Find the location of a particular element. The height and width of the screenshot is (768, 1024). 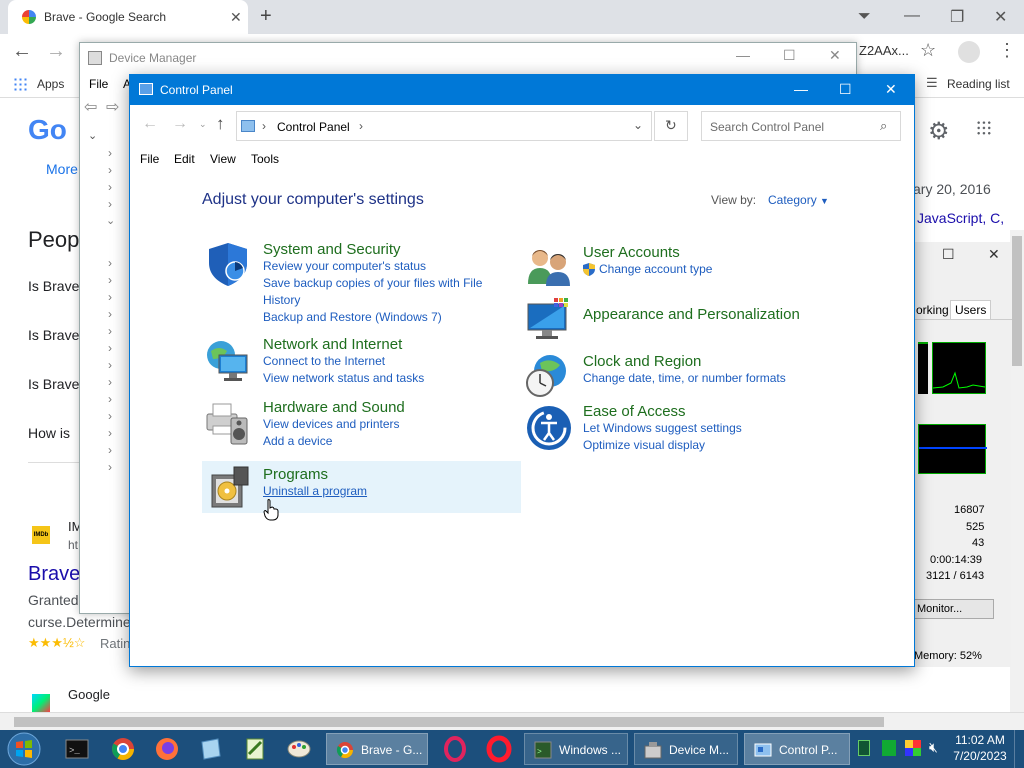

link-save-backup-cont: History is located at coordinates (372, 300).